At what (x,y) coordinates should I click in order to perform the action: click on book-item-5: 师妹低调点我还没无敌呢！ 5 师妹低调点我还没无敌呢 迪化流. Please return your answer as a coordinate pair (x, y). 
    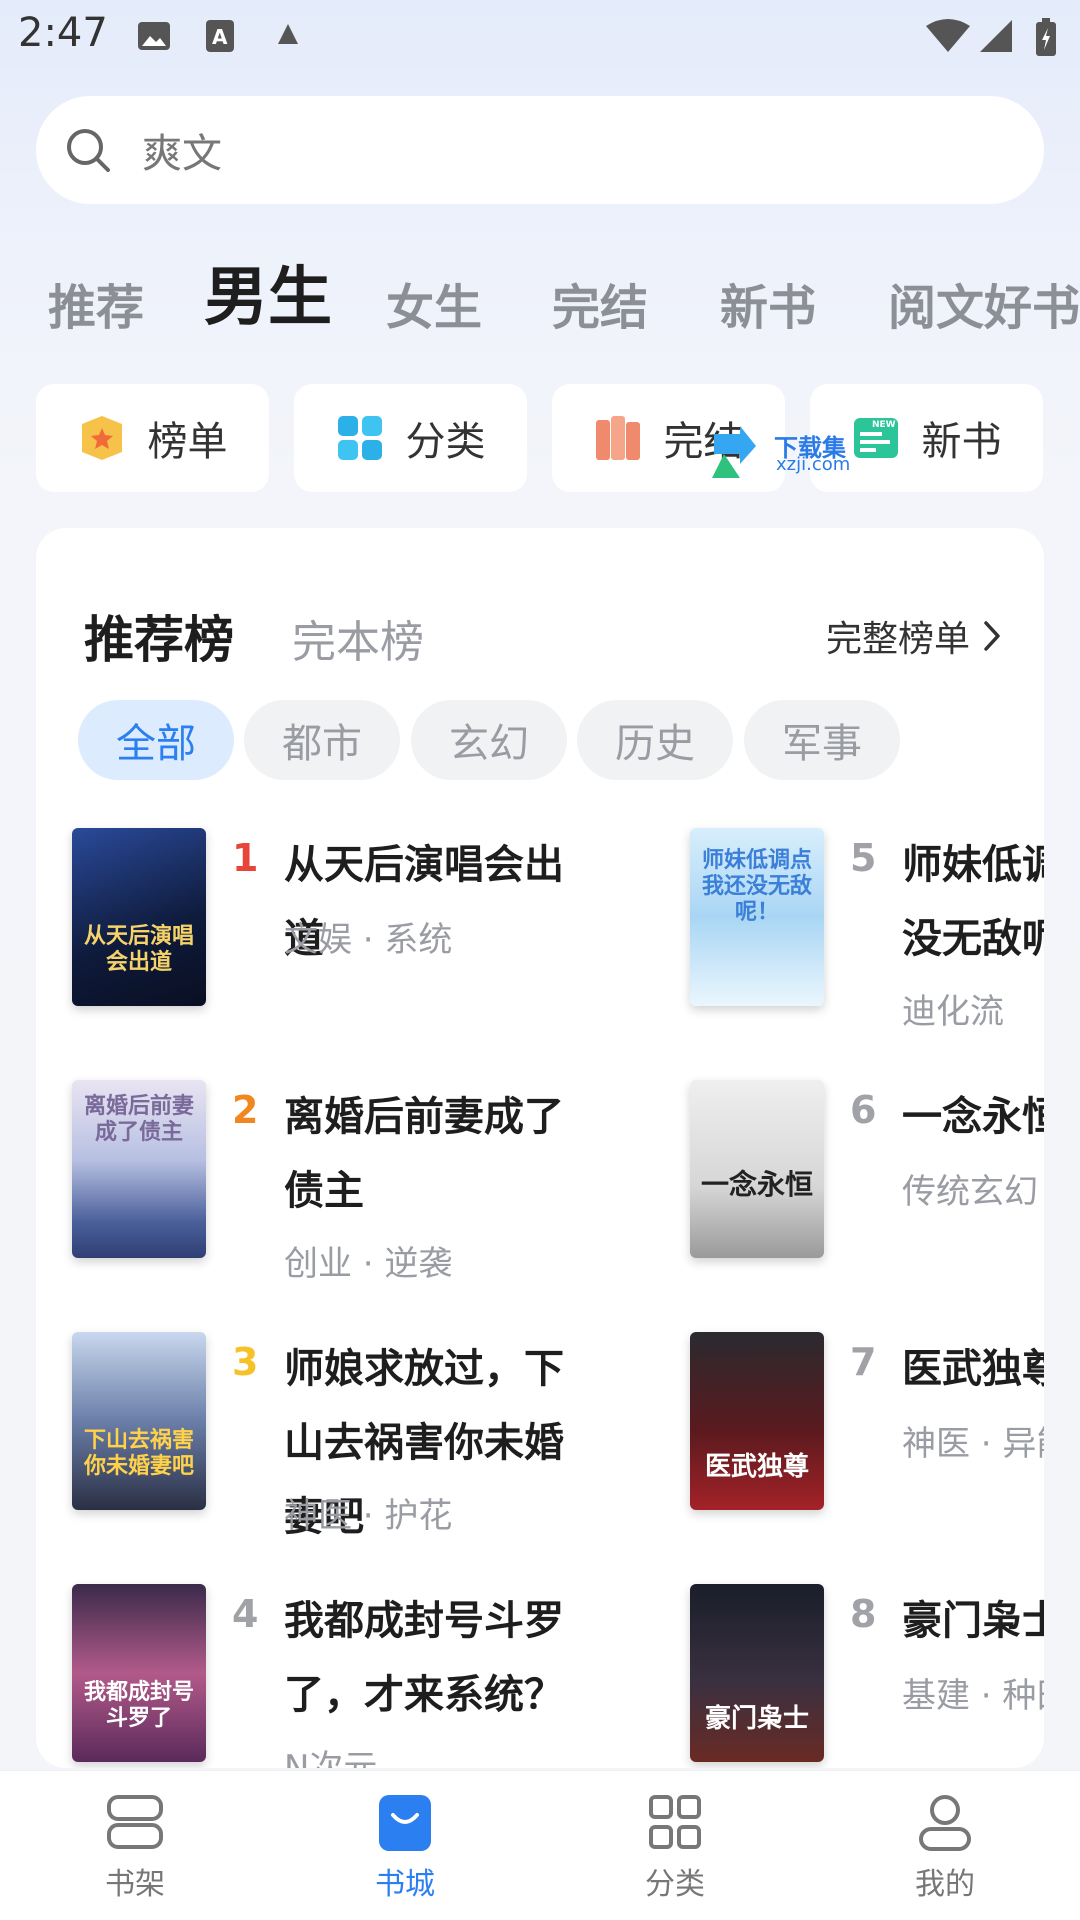
    Looking at the image, I should click on (867, 930).